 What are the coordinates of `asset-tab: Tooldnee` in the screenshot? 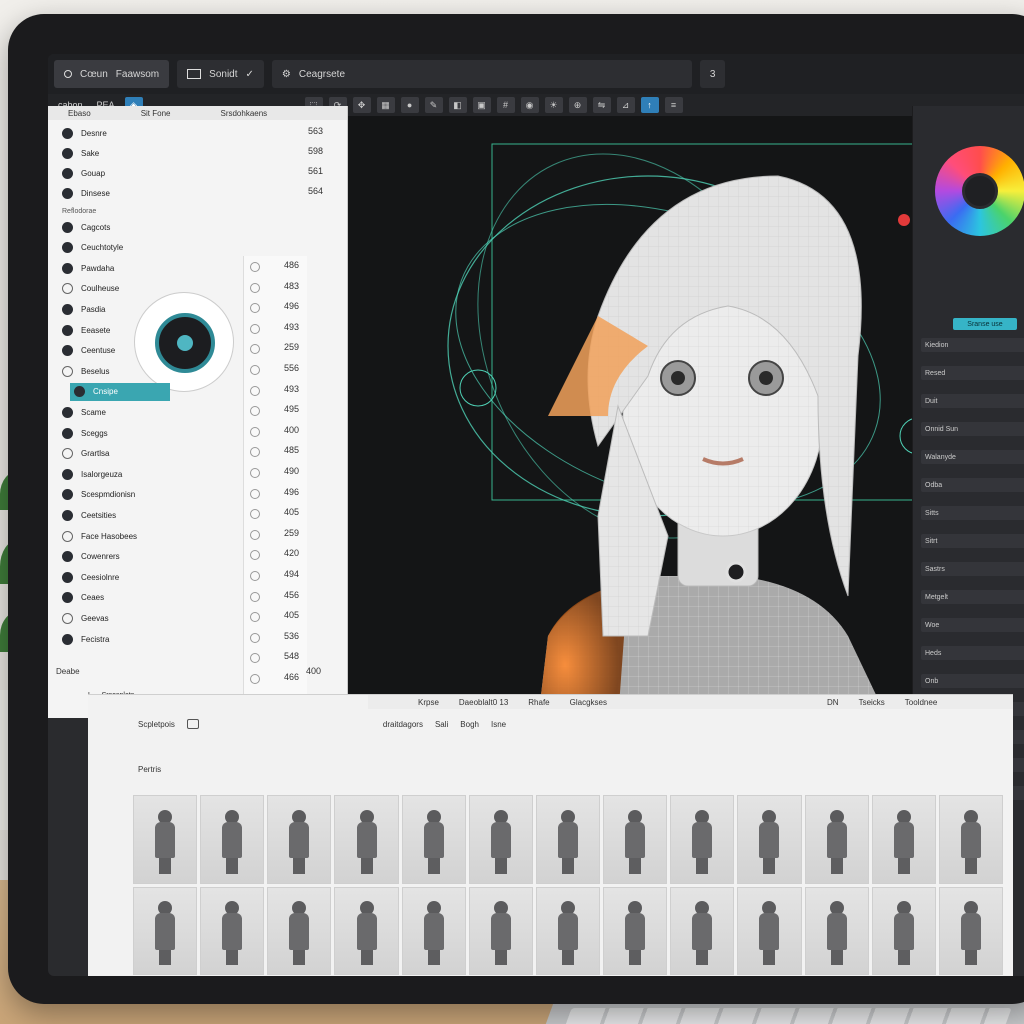 It's located at (921, 702).